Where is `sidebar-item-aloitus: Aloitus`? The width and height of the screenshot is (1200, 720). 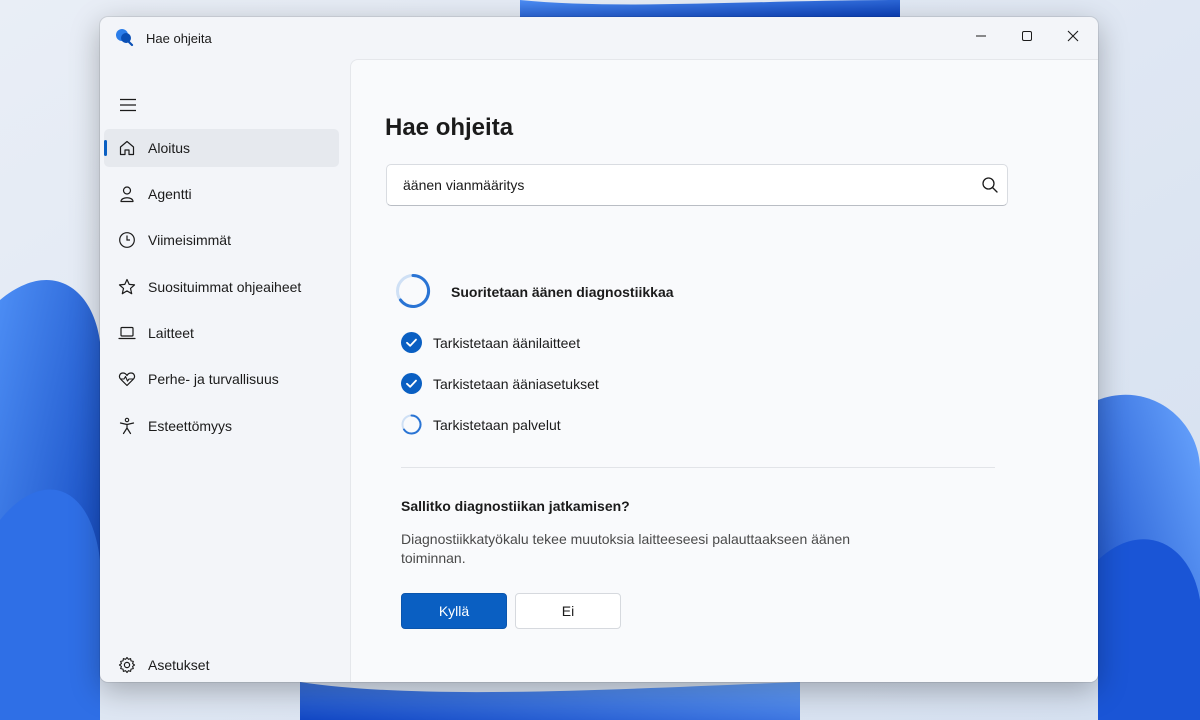 sidebar-item-aloitus: Aloitus is located at coordinates (221, 148).